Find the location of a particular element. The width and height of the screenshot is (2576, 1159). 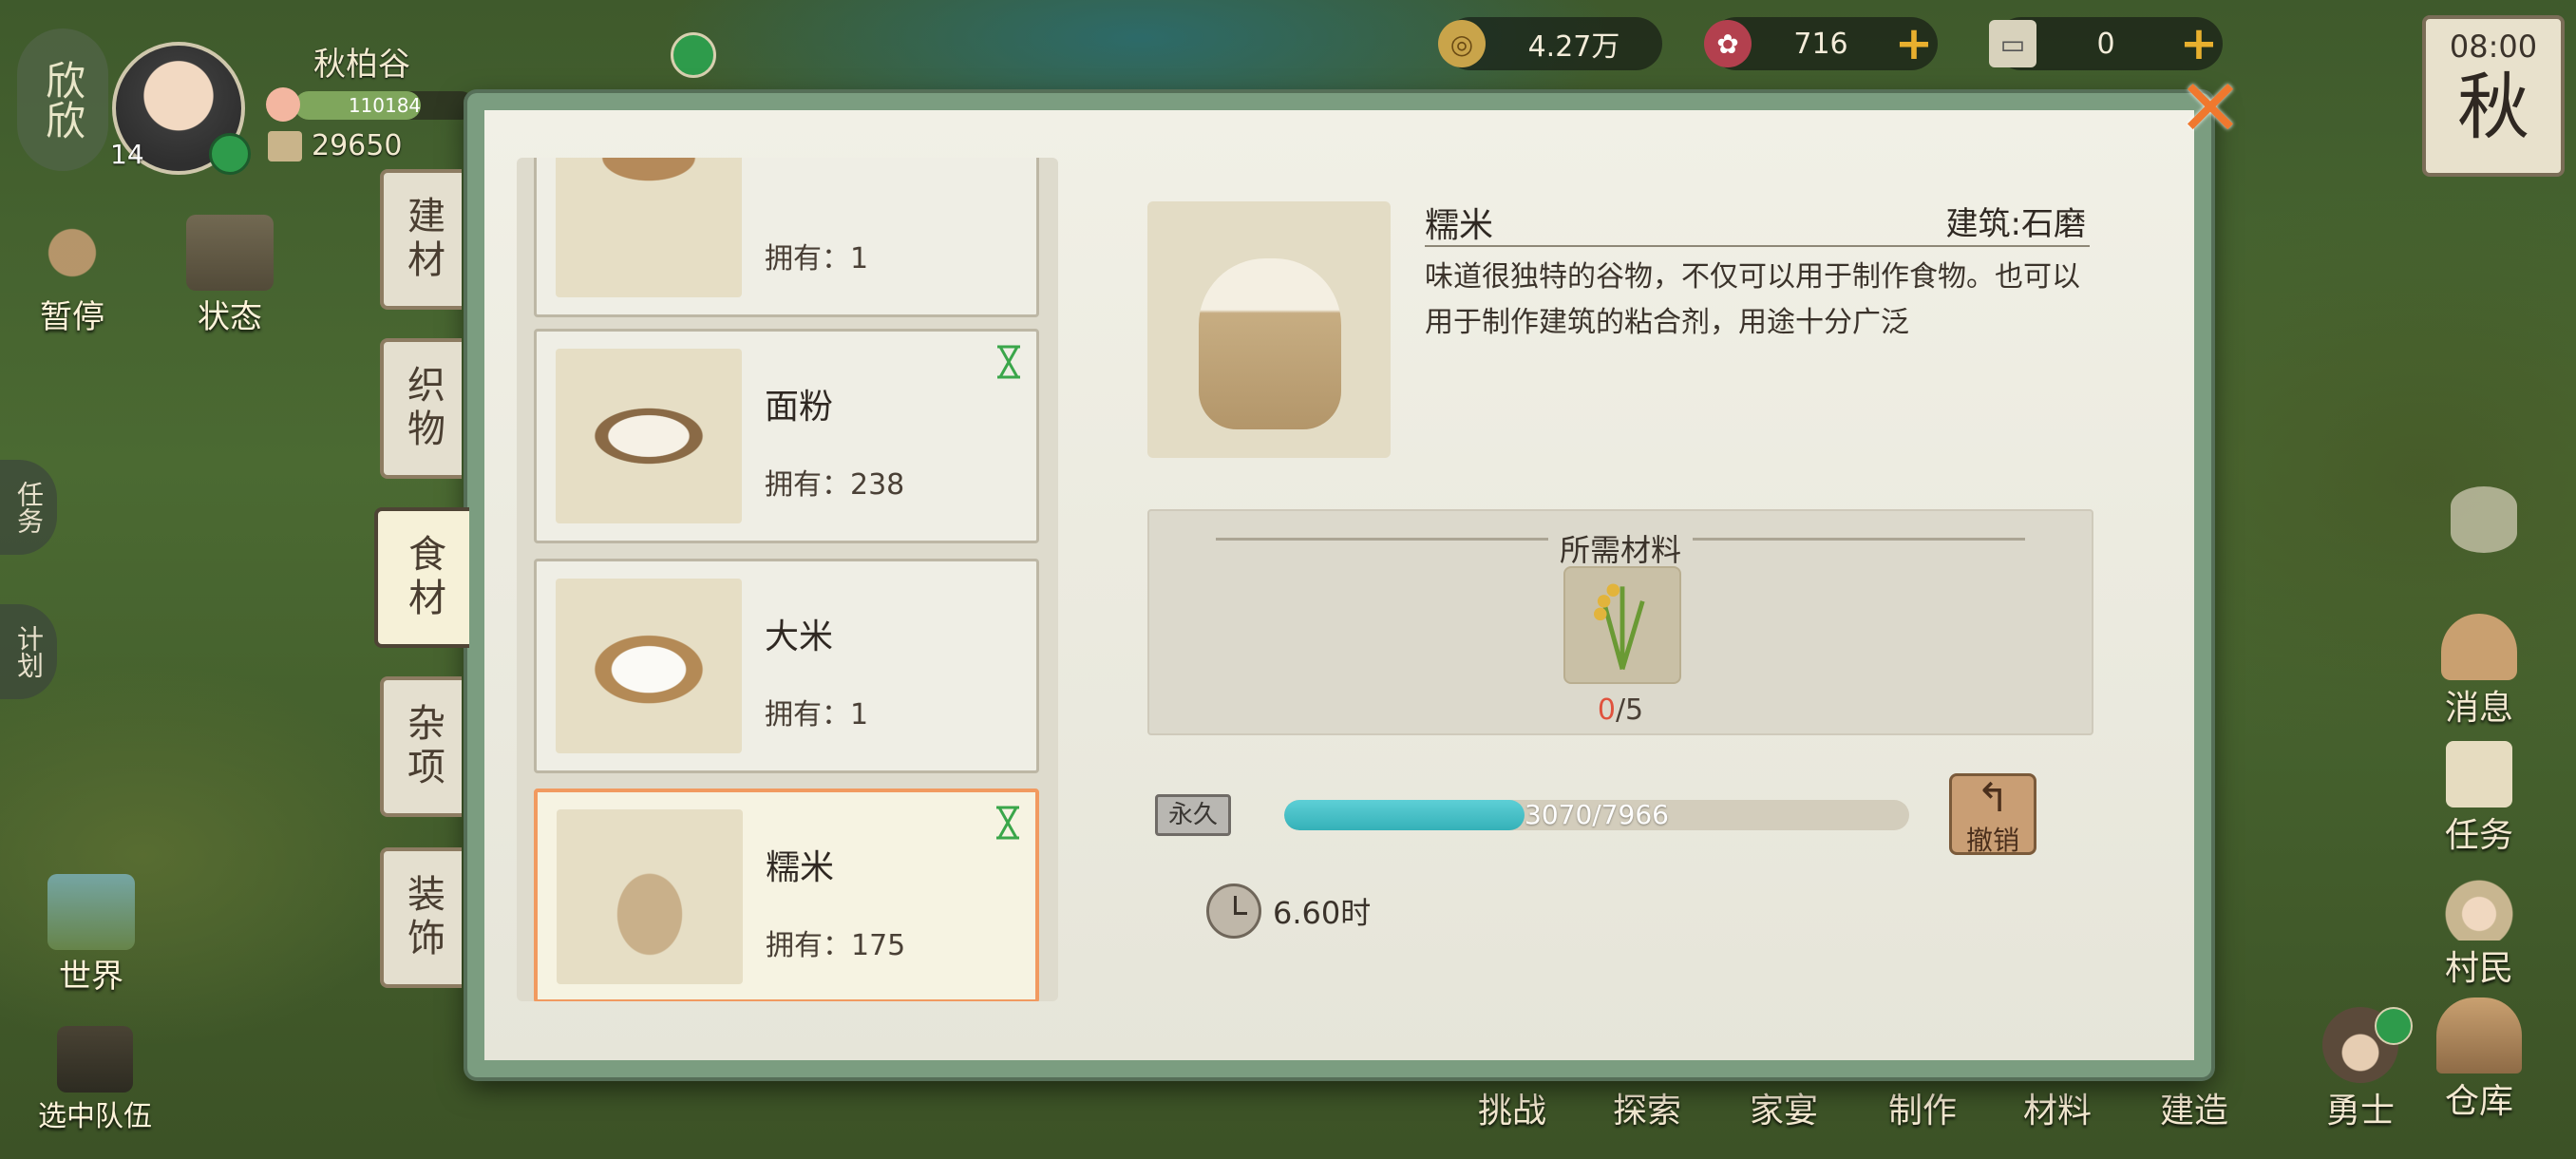

villager-button: 村民 is located at coordinates (2479, 932).